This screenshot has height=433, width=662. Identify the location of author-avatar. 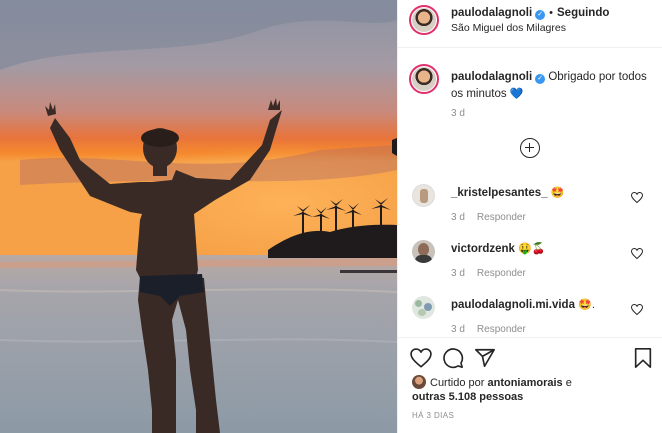
(424, 20).